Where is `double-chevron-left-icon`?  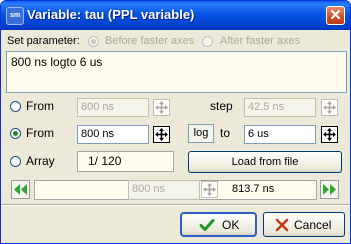
double-chevron-left-icon is located at coordinates (20, 189).